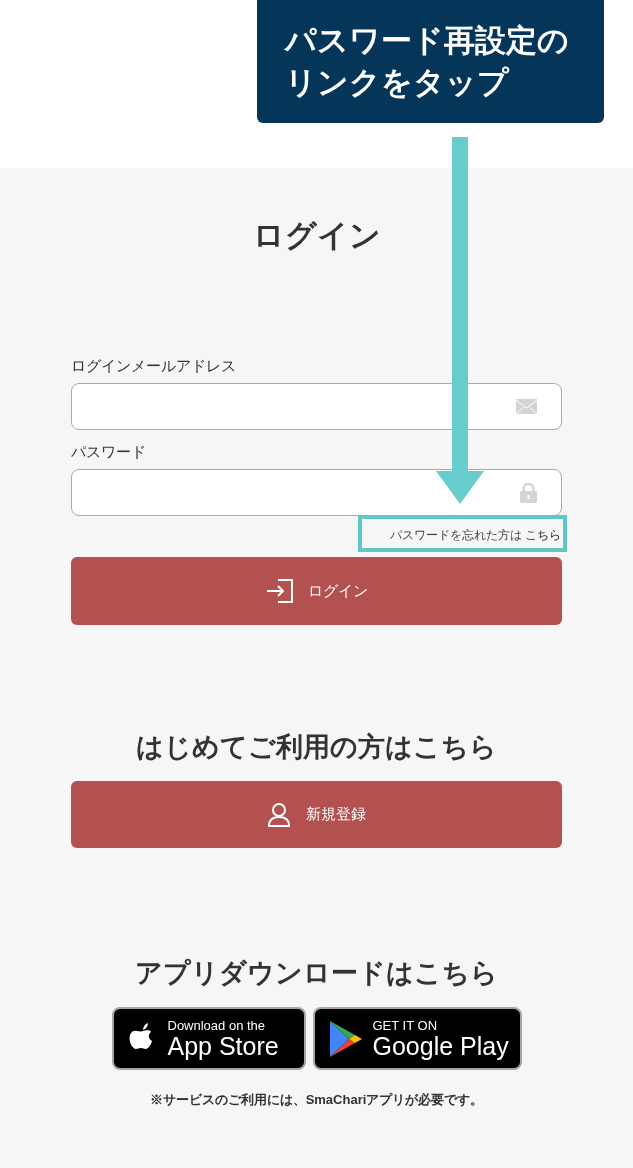 This screenshot has width=633, height=1168. Describe the element at coordinates (427, 62) in the screenshot. I see `callout-text: パスワード再設定の リンクをタップ` at that location.